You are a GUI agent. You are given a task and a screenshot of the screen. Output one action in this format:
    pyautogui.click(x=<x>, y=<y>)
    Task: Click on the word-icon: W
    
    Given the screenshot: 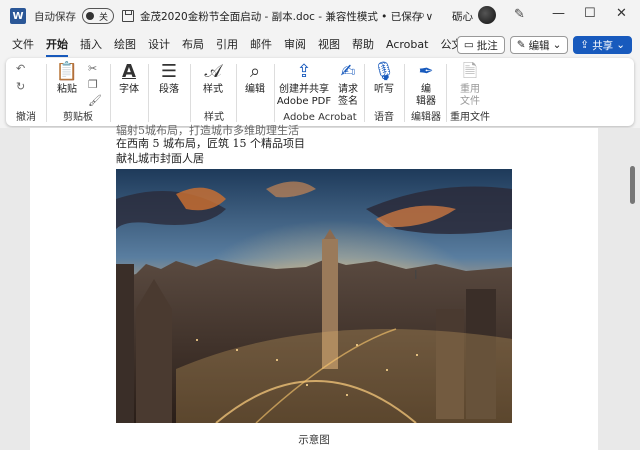 What is the action you would take?
    pyautogui.click(x=18, y=16)
    